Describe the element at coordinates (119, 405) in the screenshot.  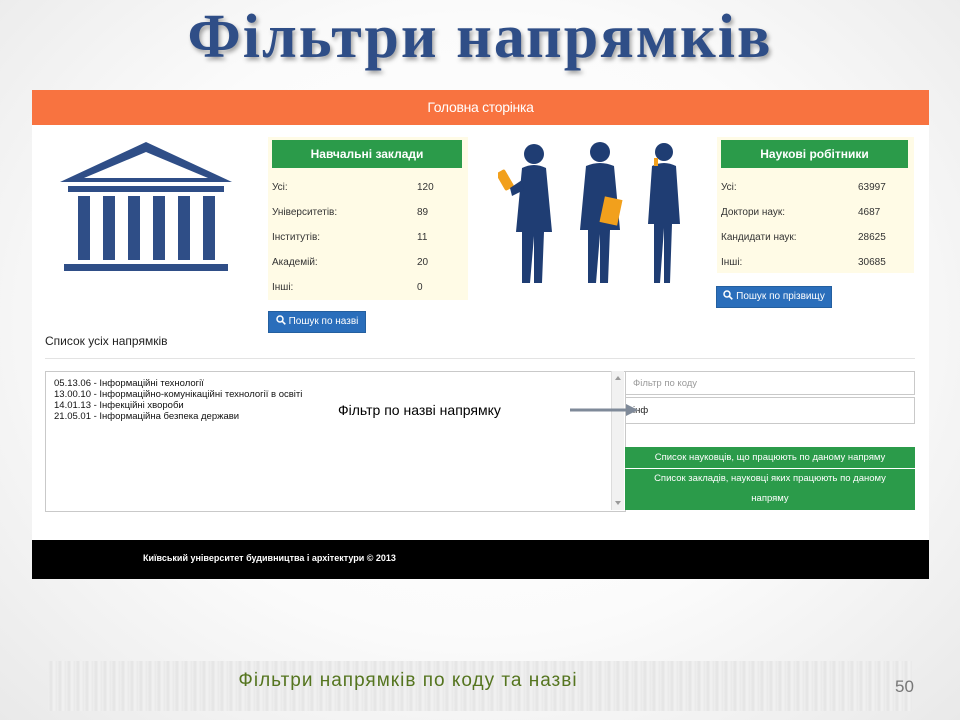
I see `list-item: 14.01.13 - Інфекційні хвороби` at that location.